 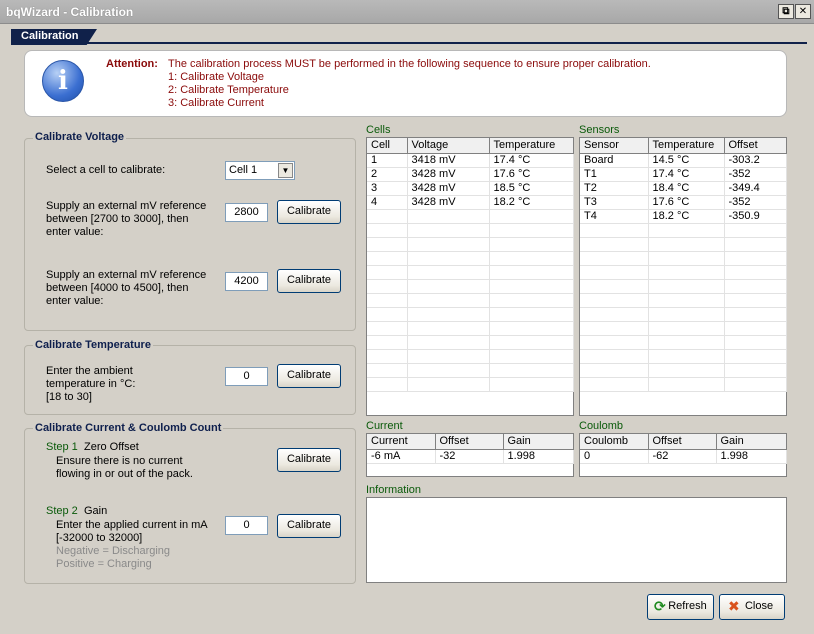 What do you see at coordinates (96, 511) in the screenshot?
I see `step2-name: Gain` at bounding box center [96, 511].